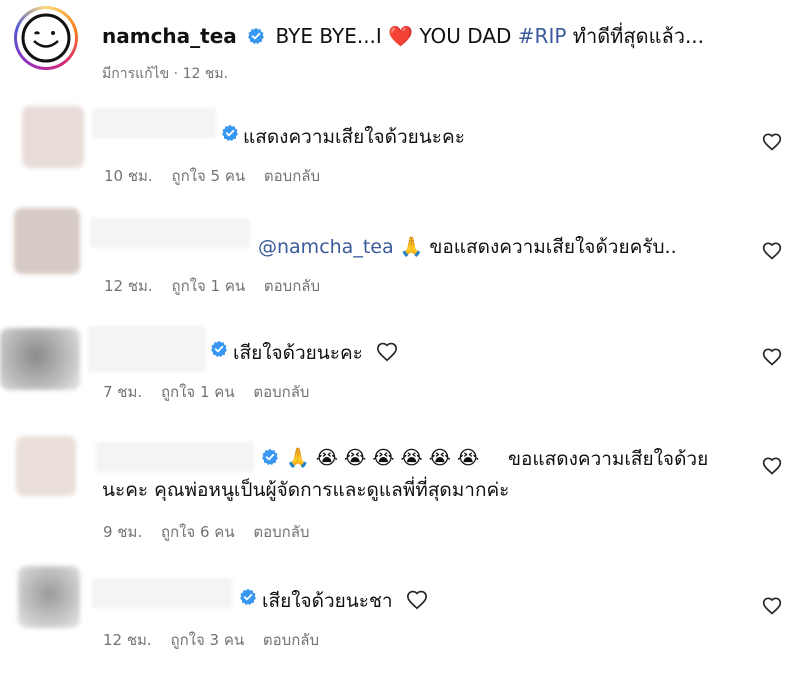 The image size is (800, 684). I want to click on caption-text-1: BYE BYE...I, so click(328, 36).